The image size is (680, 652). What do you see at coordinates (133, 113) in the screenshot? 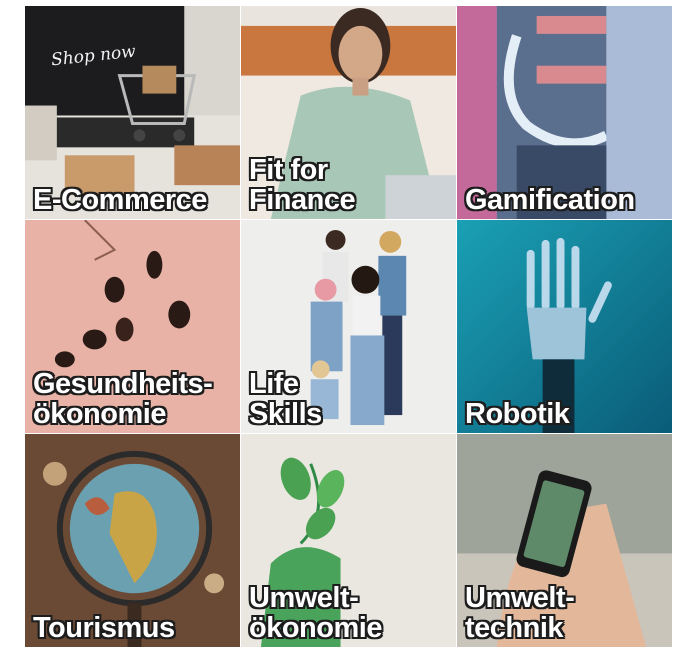
I see `tile-e-commerce: Shop now E-Commerce` at bounding box center [133, 113].